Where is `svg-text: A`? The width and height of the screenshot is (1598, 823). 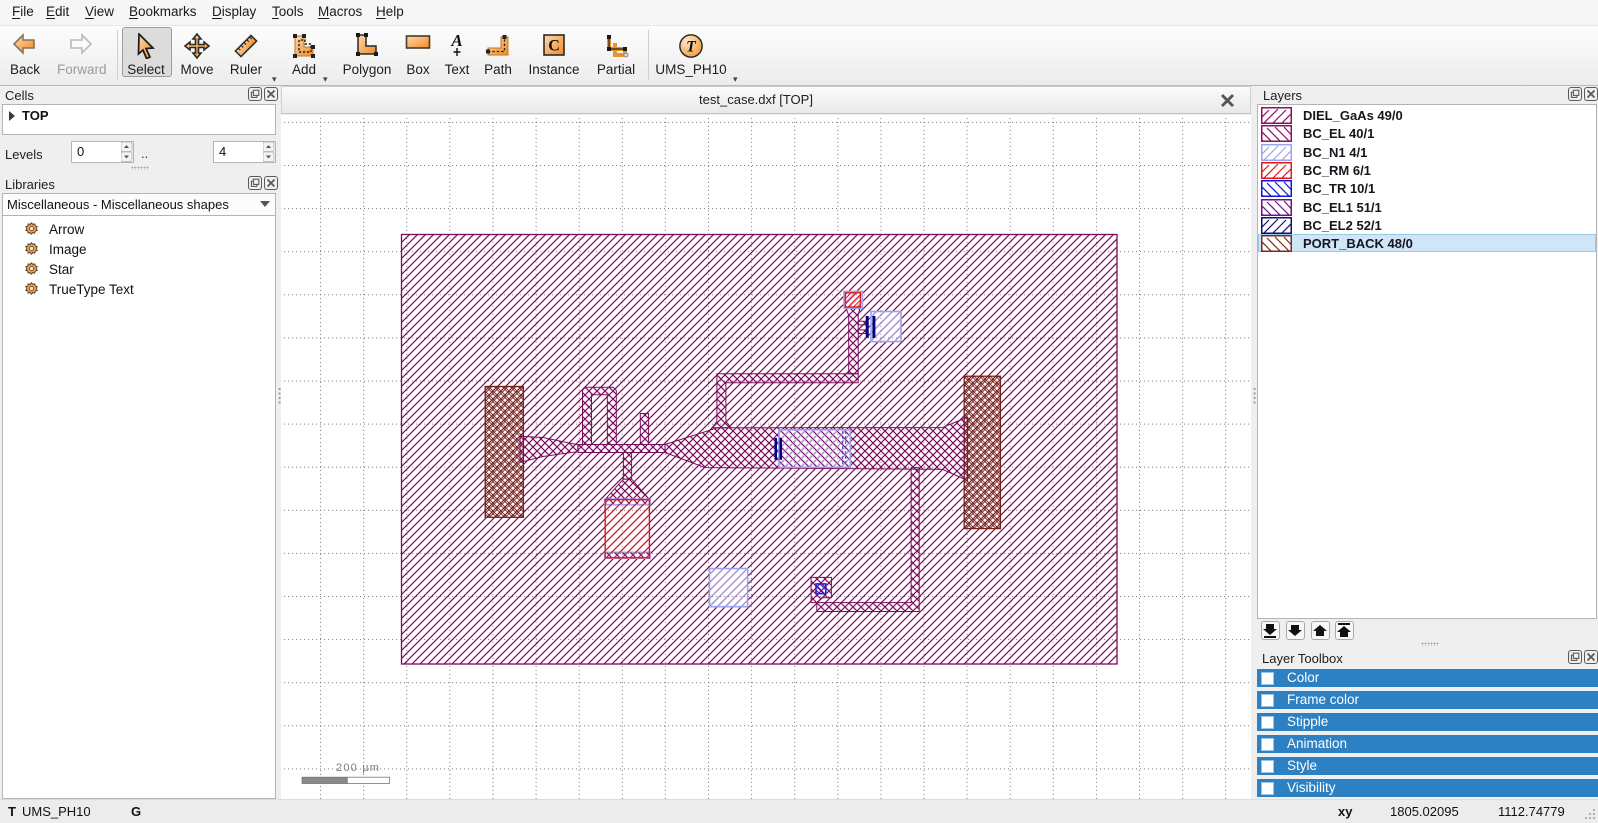 svg-text: A is located at coordinates (456, 41).